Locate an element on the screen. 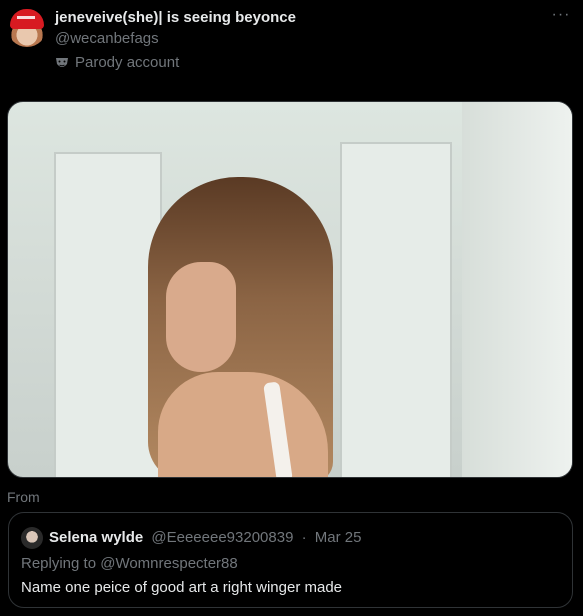  avatar-hat-text is located at coordinates (26, 17).